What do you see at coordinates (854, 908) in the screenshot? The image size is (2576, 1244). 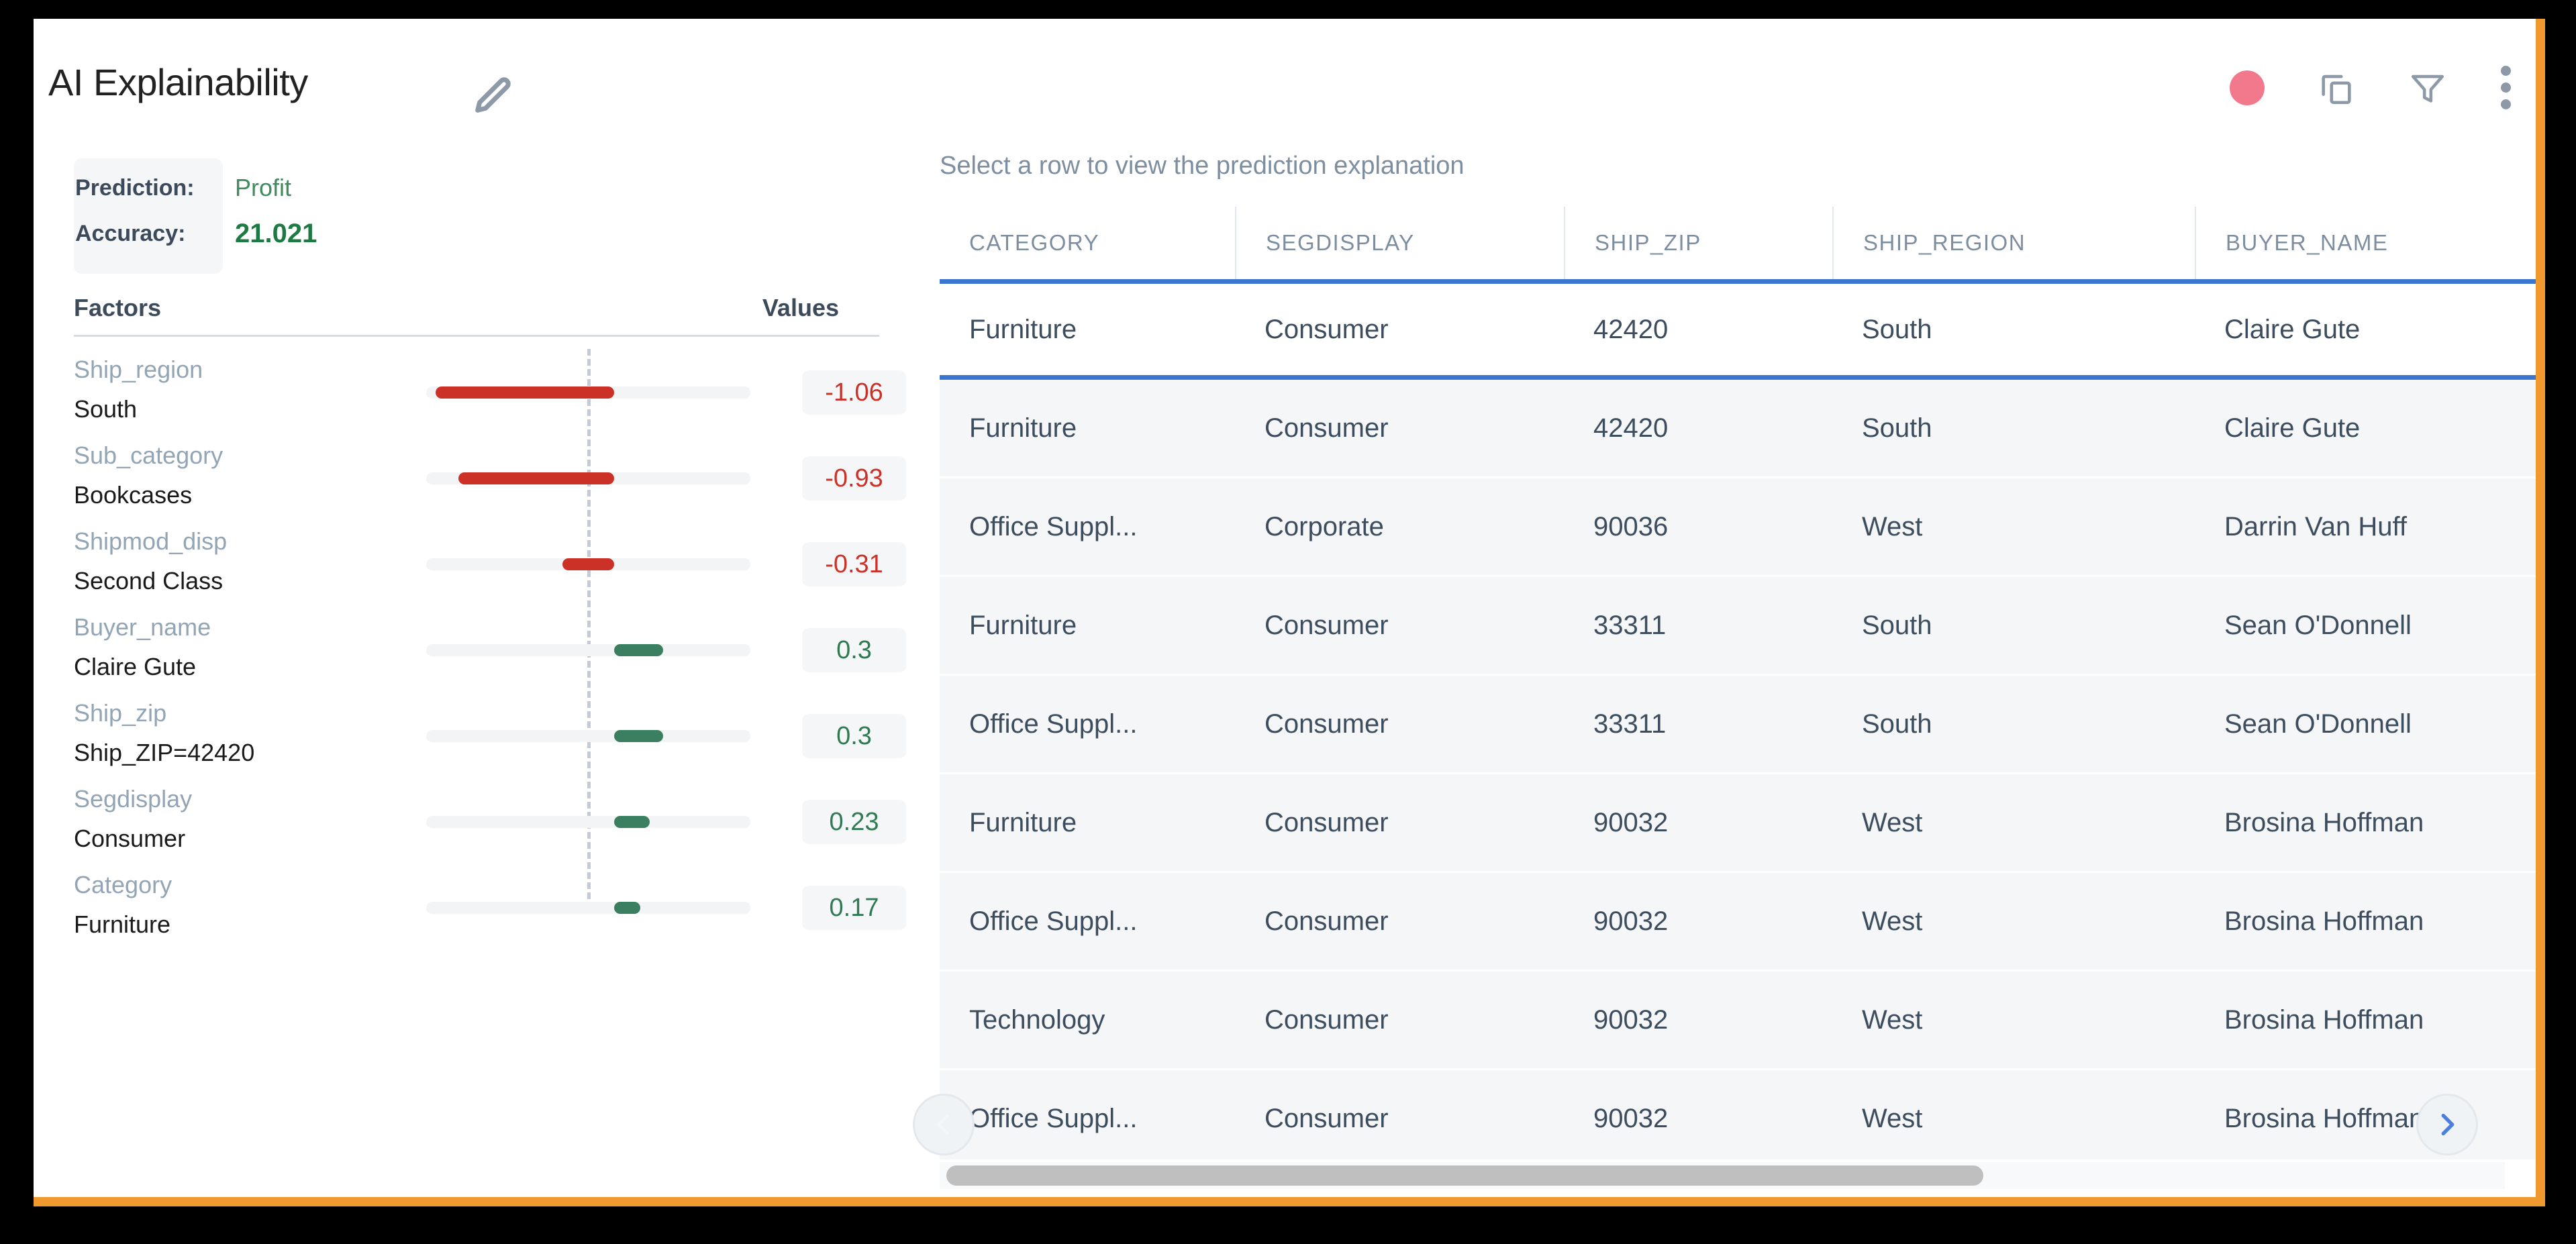 I see `factor-value-badge: 0.17` at bounding box center [854, 908].